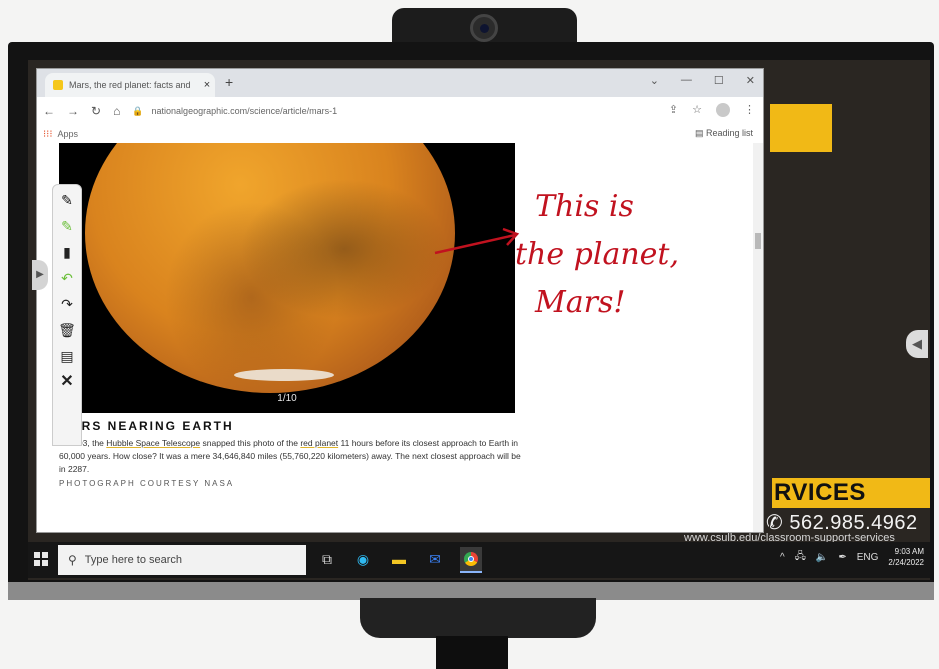  Describe the element at coordinates (778, 523) in the screenshot. I see `phone-icon: ✆` at that location.